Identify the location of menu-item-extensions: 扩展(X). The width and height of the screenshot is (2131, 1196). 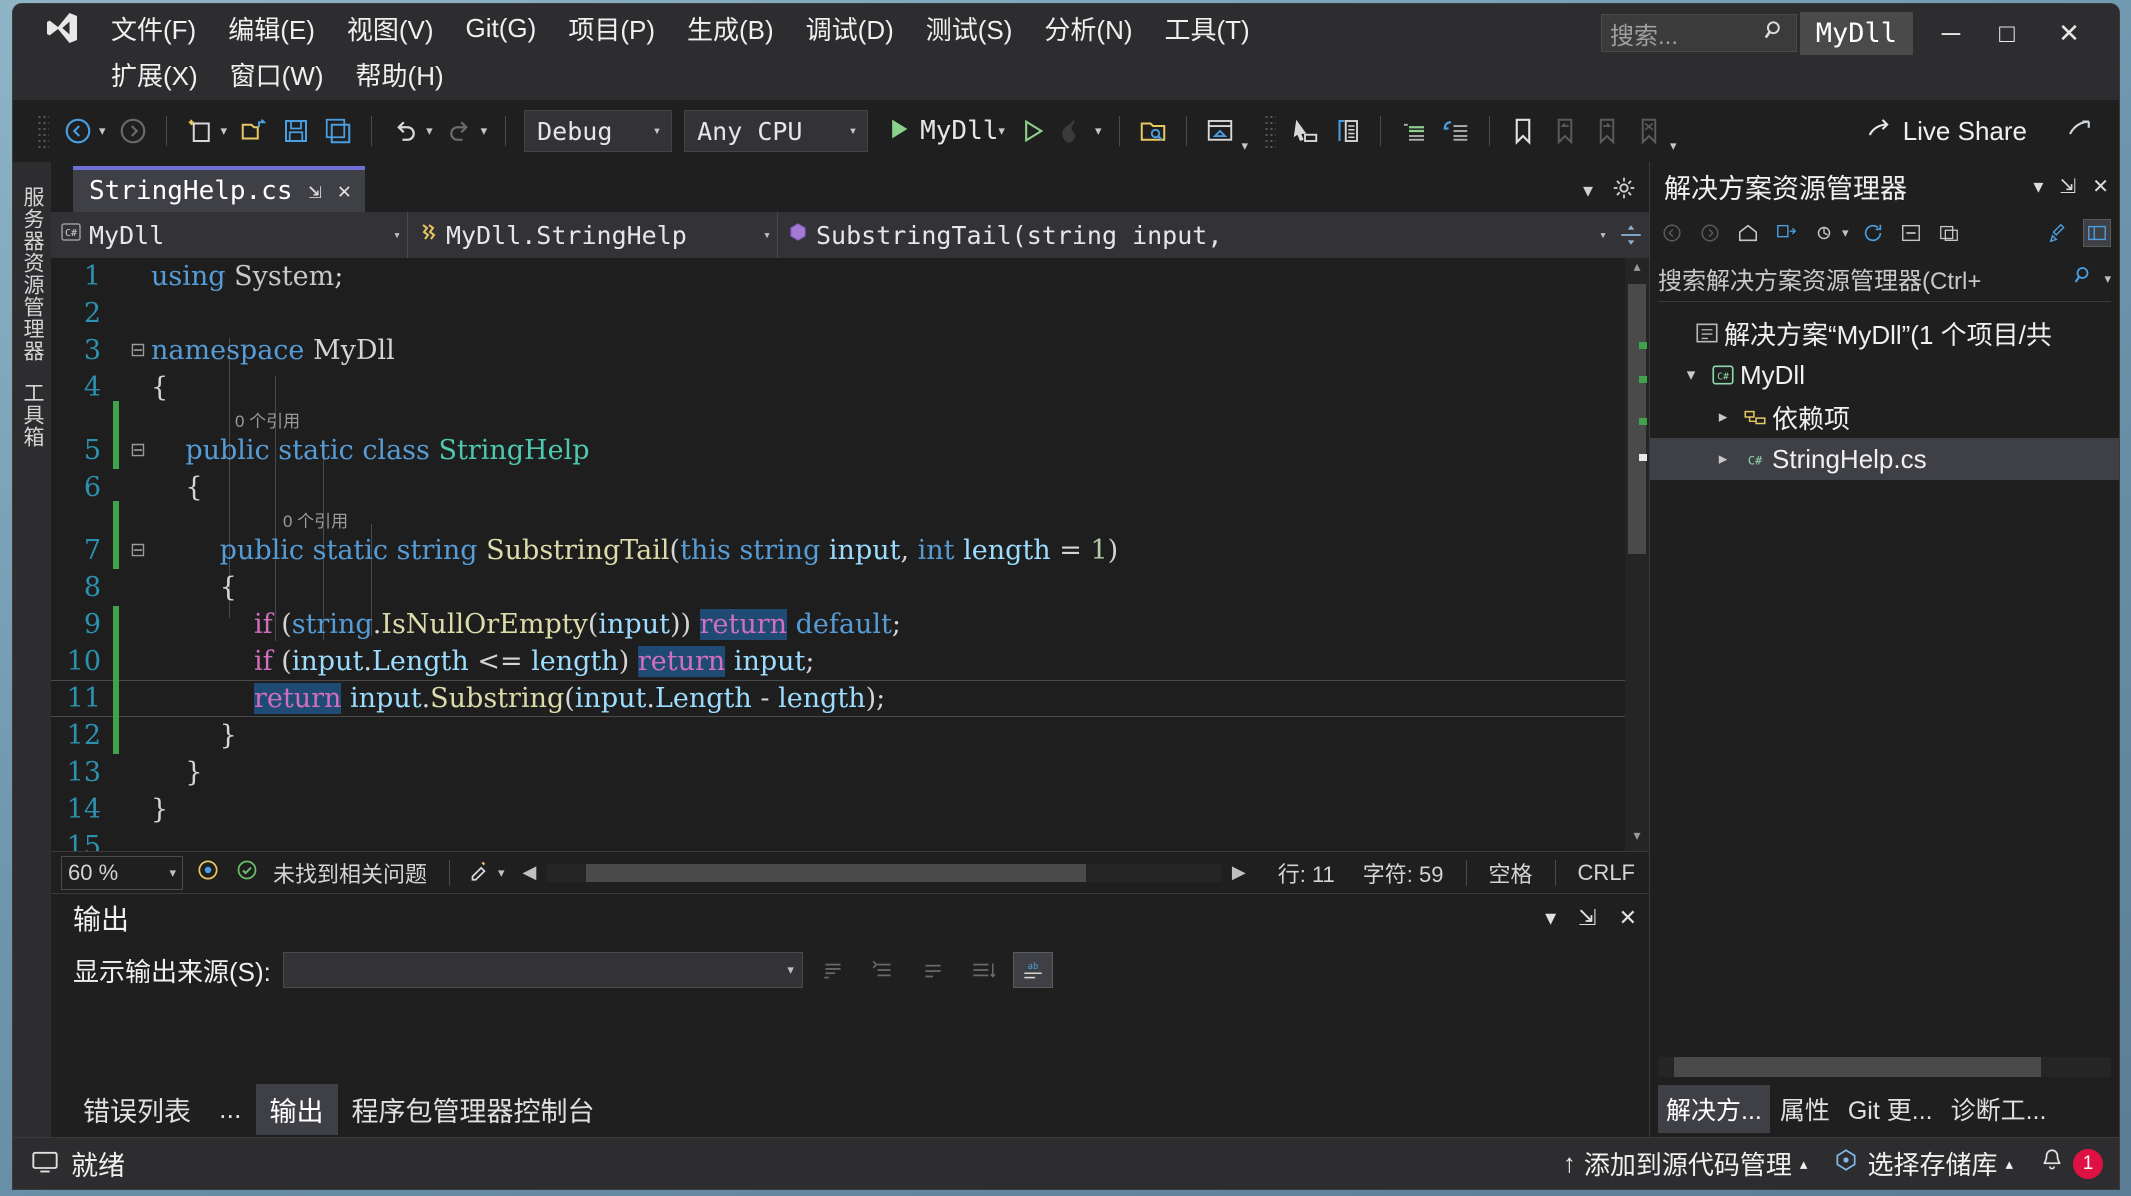
(154, 74).